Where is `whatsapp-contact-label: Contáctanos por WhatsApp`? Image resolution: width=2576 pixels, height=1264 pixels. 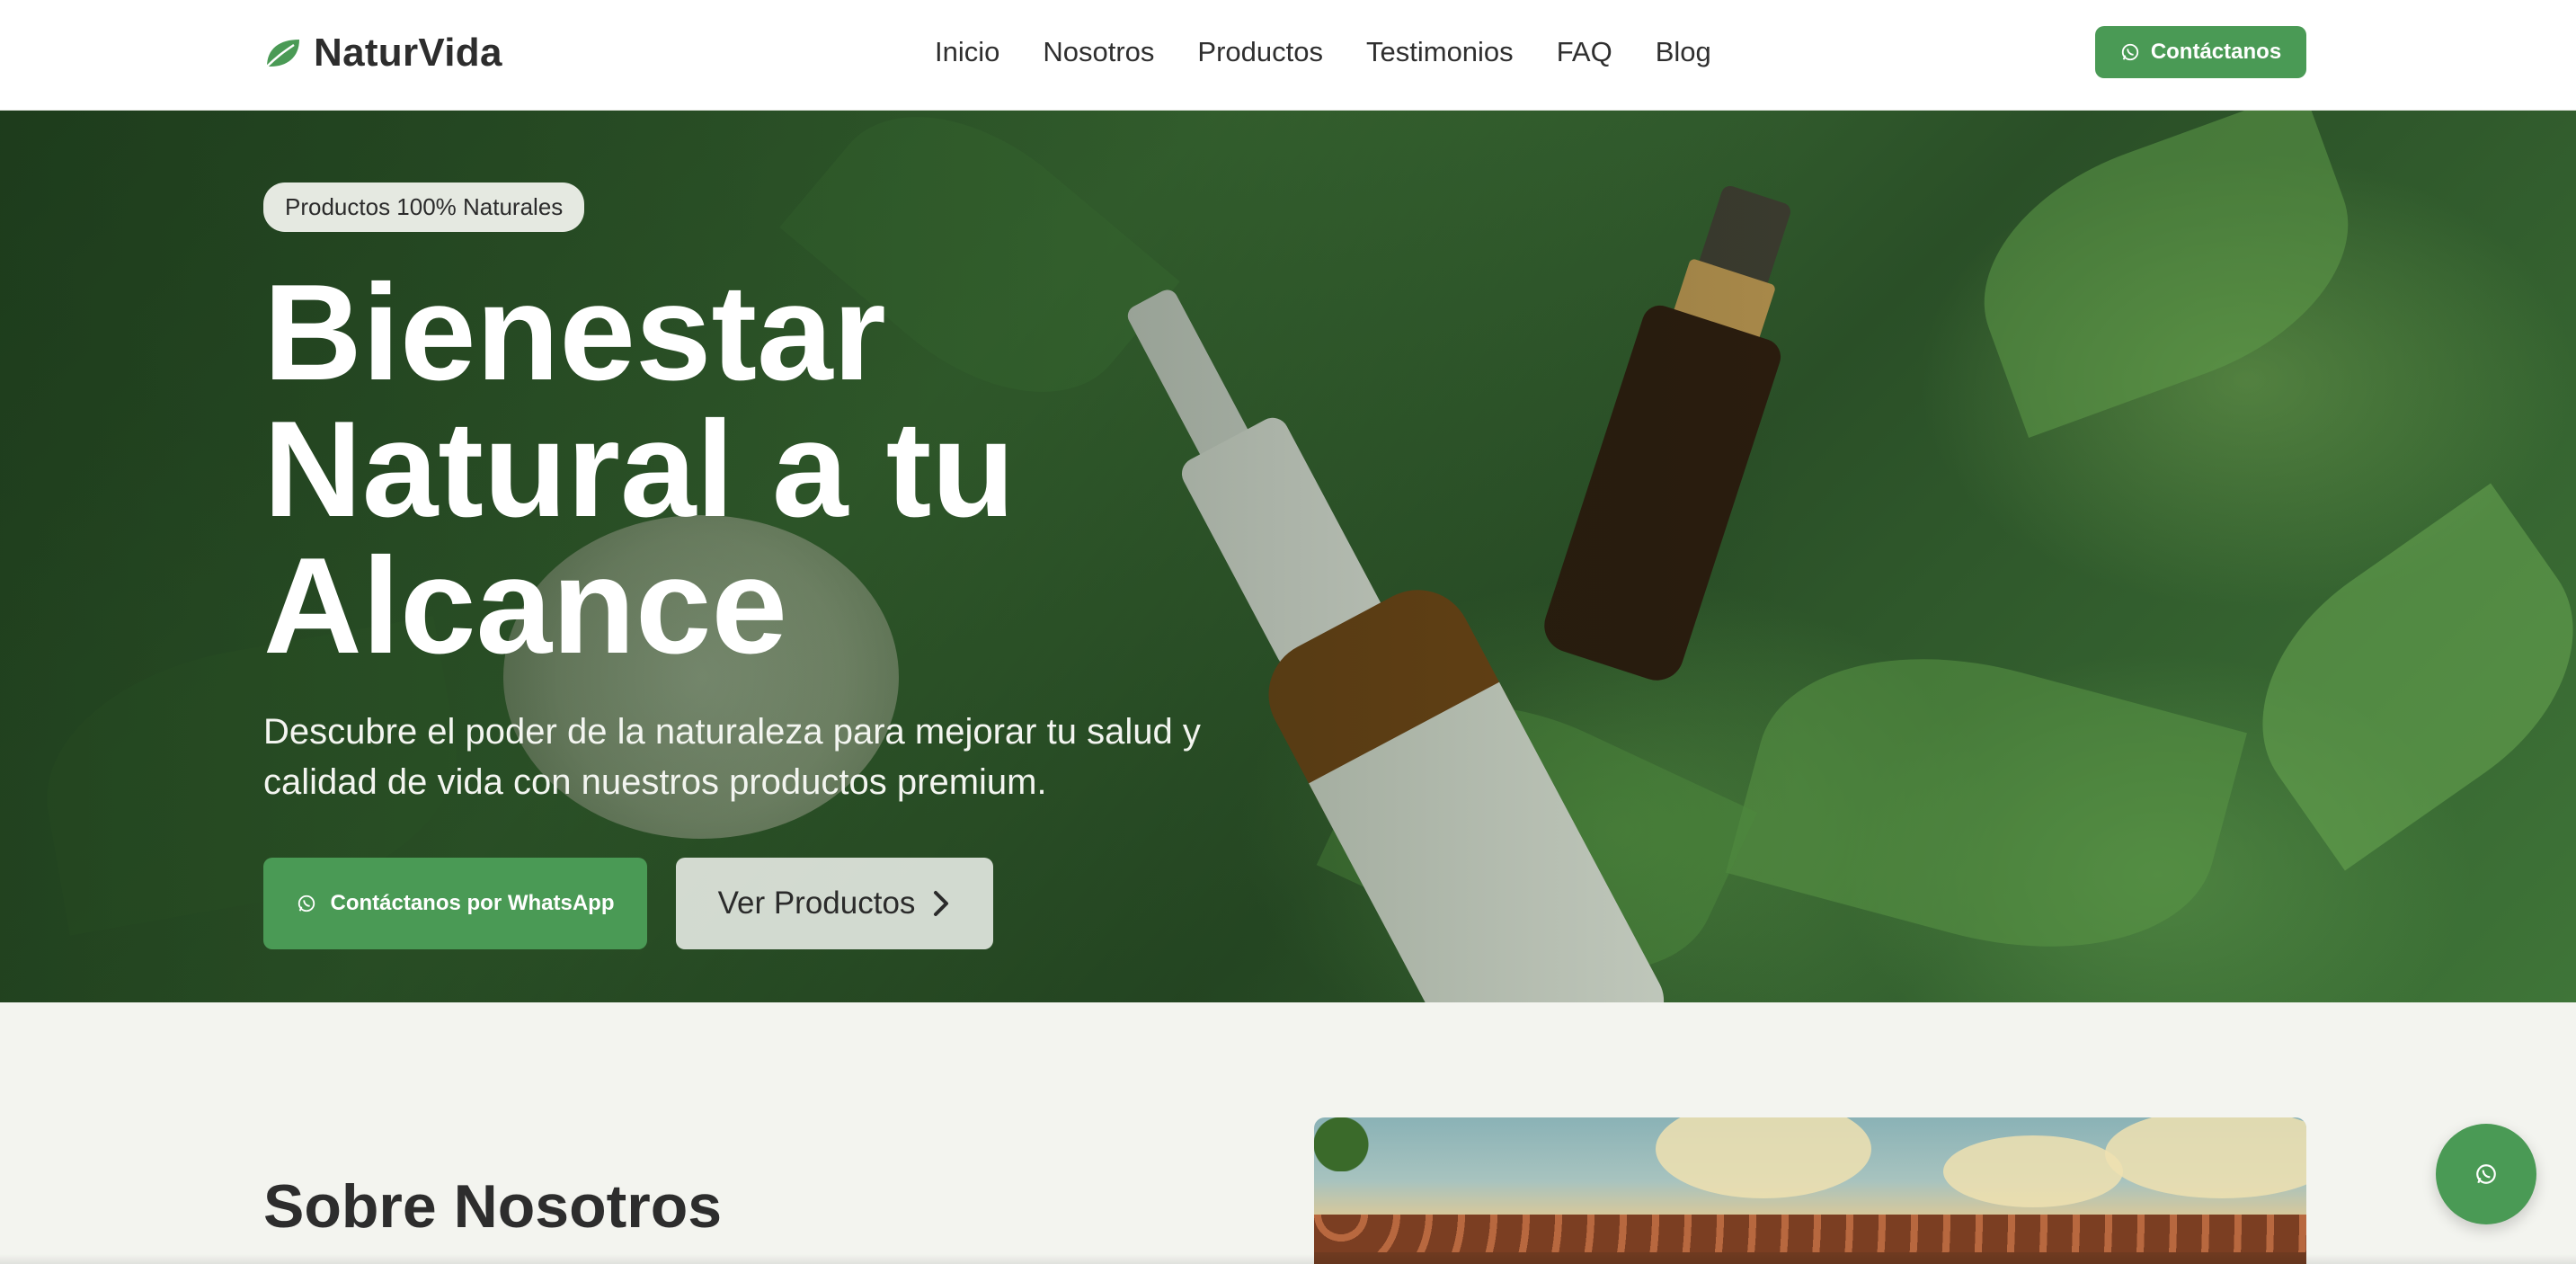 whatsapp-contact-label: Contáctanos por WhatsApp is located at coordinates (472, 903).